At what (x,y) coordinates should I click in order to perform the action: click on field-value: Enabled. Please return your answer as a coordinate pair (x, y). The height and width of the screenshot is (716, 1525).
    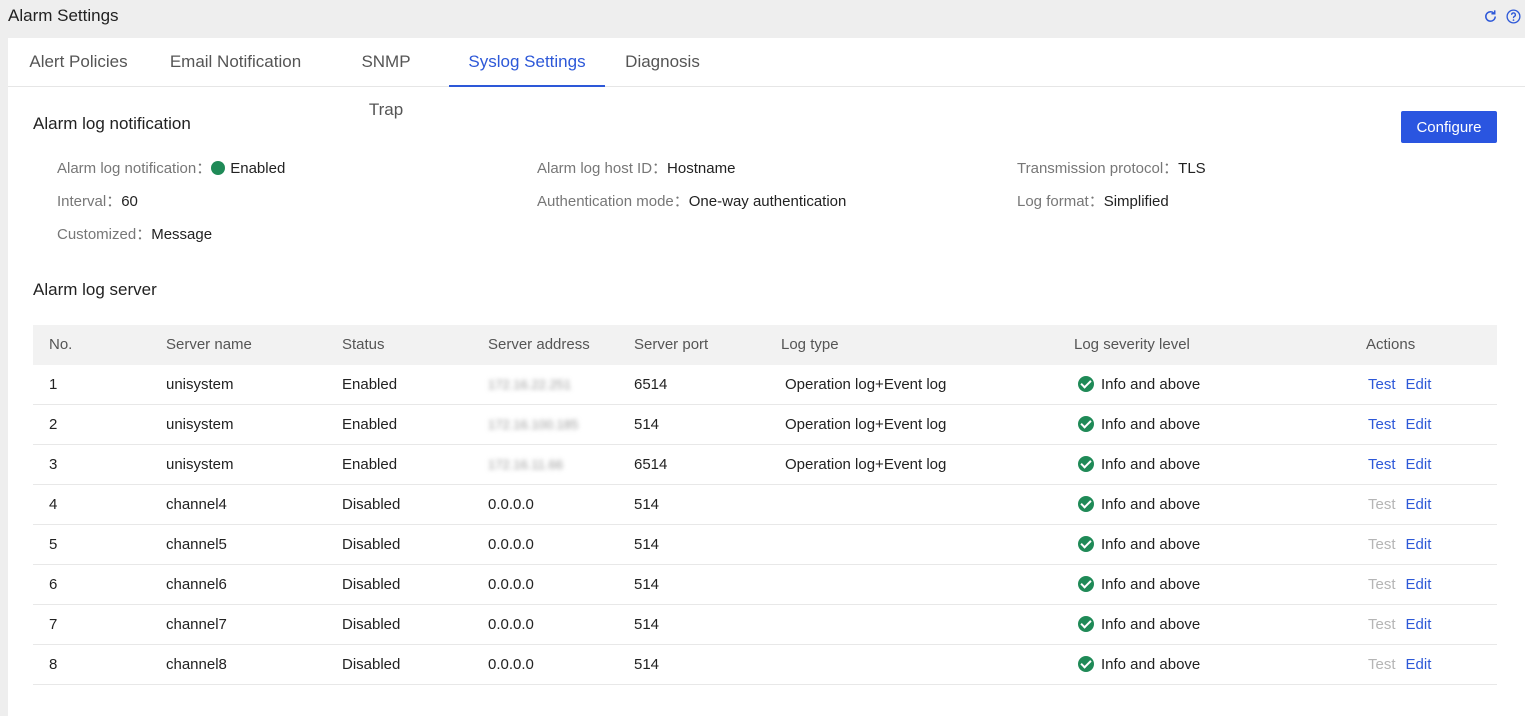
    Looking at the image, I should click on (258, 168).